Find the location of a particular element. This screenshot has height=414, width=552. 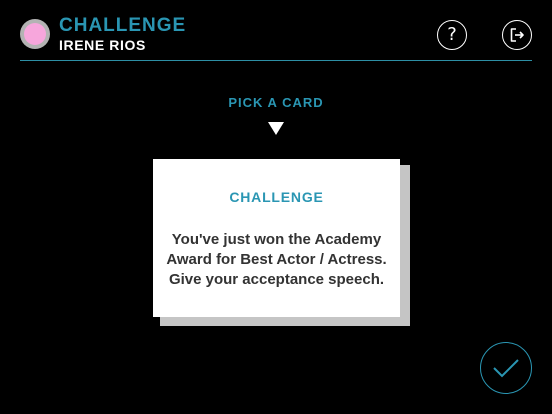

exit-icon is located at coordinates (517, 35).